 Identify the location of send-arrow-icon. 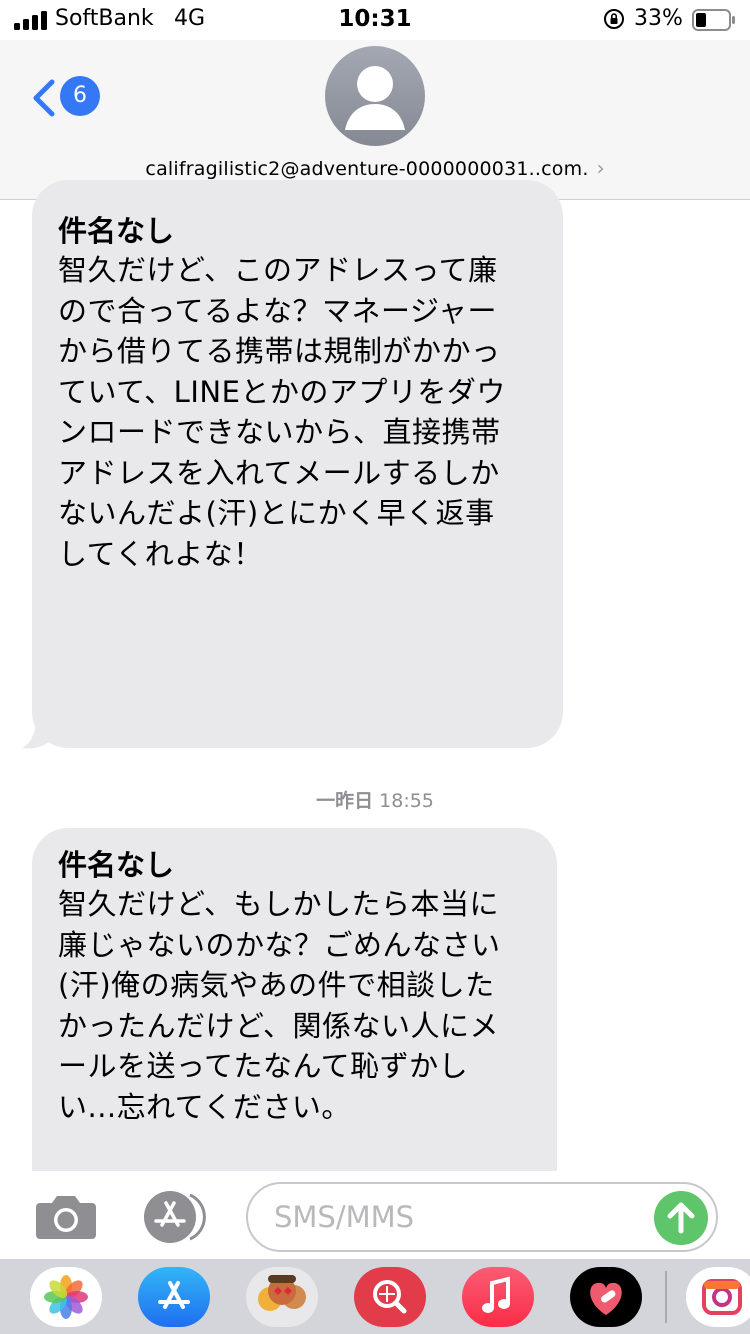
(681, 1218).